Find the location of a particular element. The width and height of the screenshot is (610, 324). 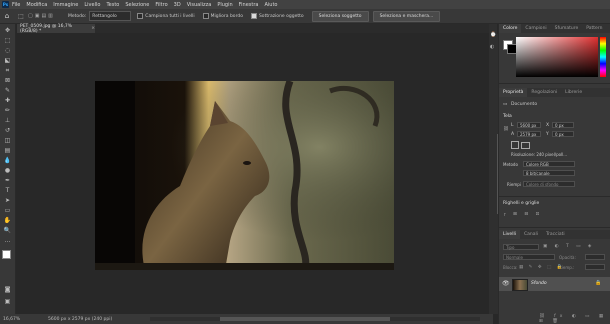

fill-select: Colore di sfondo is located at coordinates (549, 184).